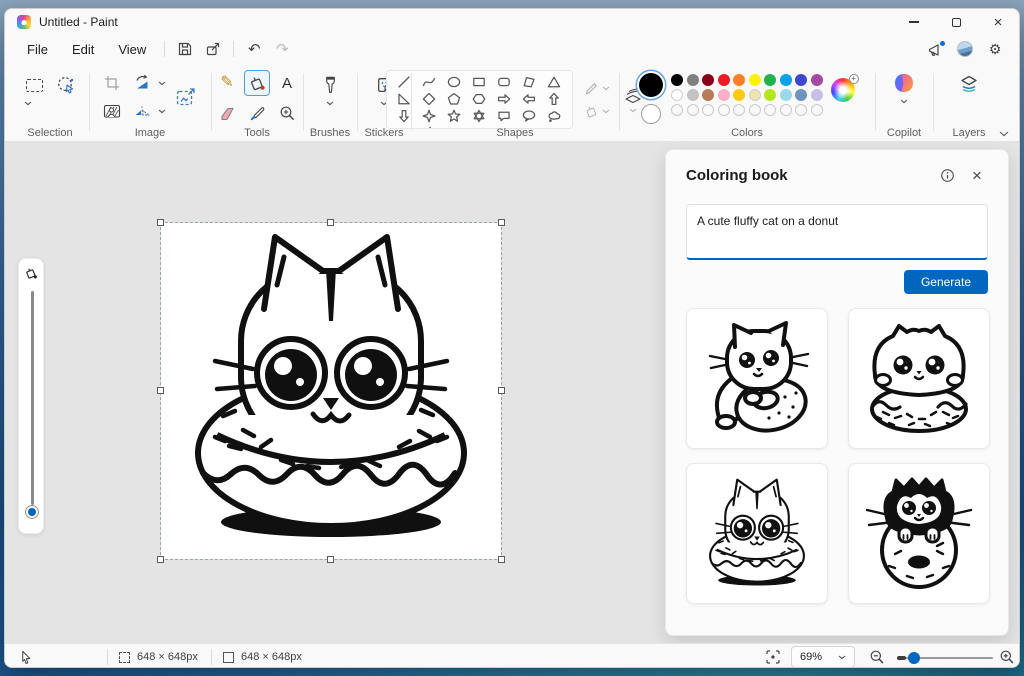 The height and width of the screenshot is (676, 1024). What do you see at coordinates (995, 49) in the screenshot?
I see `settings-button: ⚙` at bounding box center [995, 49].